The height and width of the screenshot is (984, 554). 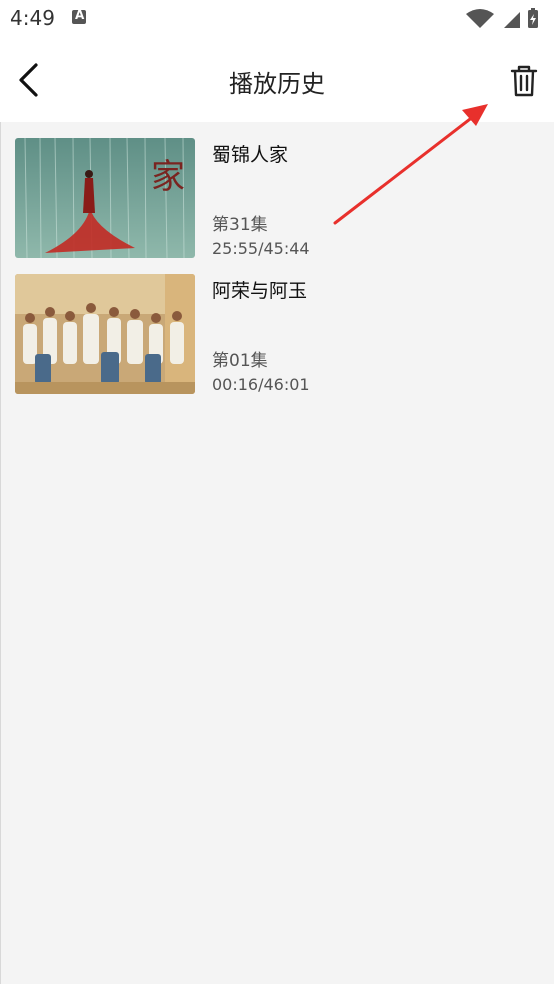 I want to click on poster-thumbnail, so click(x=105, y=334).